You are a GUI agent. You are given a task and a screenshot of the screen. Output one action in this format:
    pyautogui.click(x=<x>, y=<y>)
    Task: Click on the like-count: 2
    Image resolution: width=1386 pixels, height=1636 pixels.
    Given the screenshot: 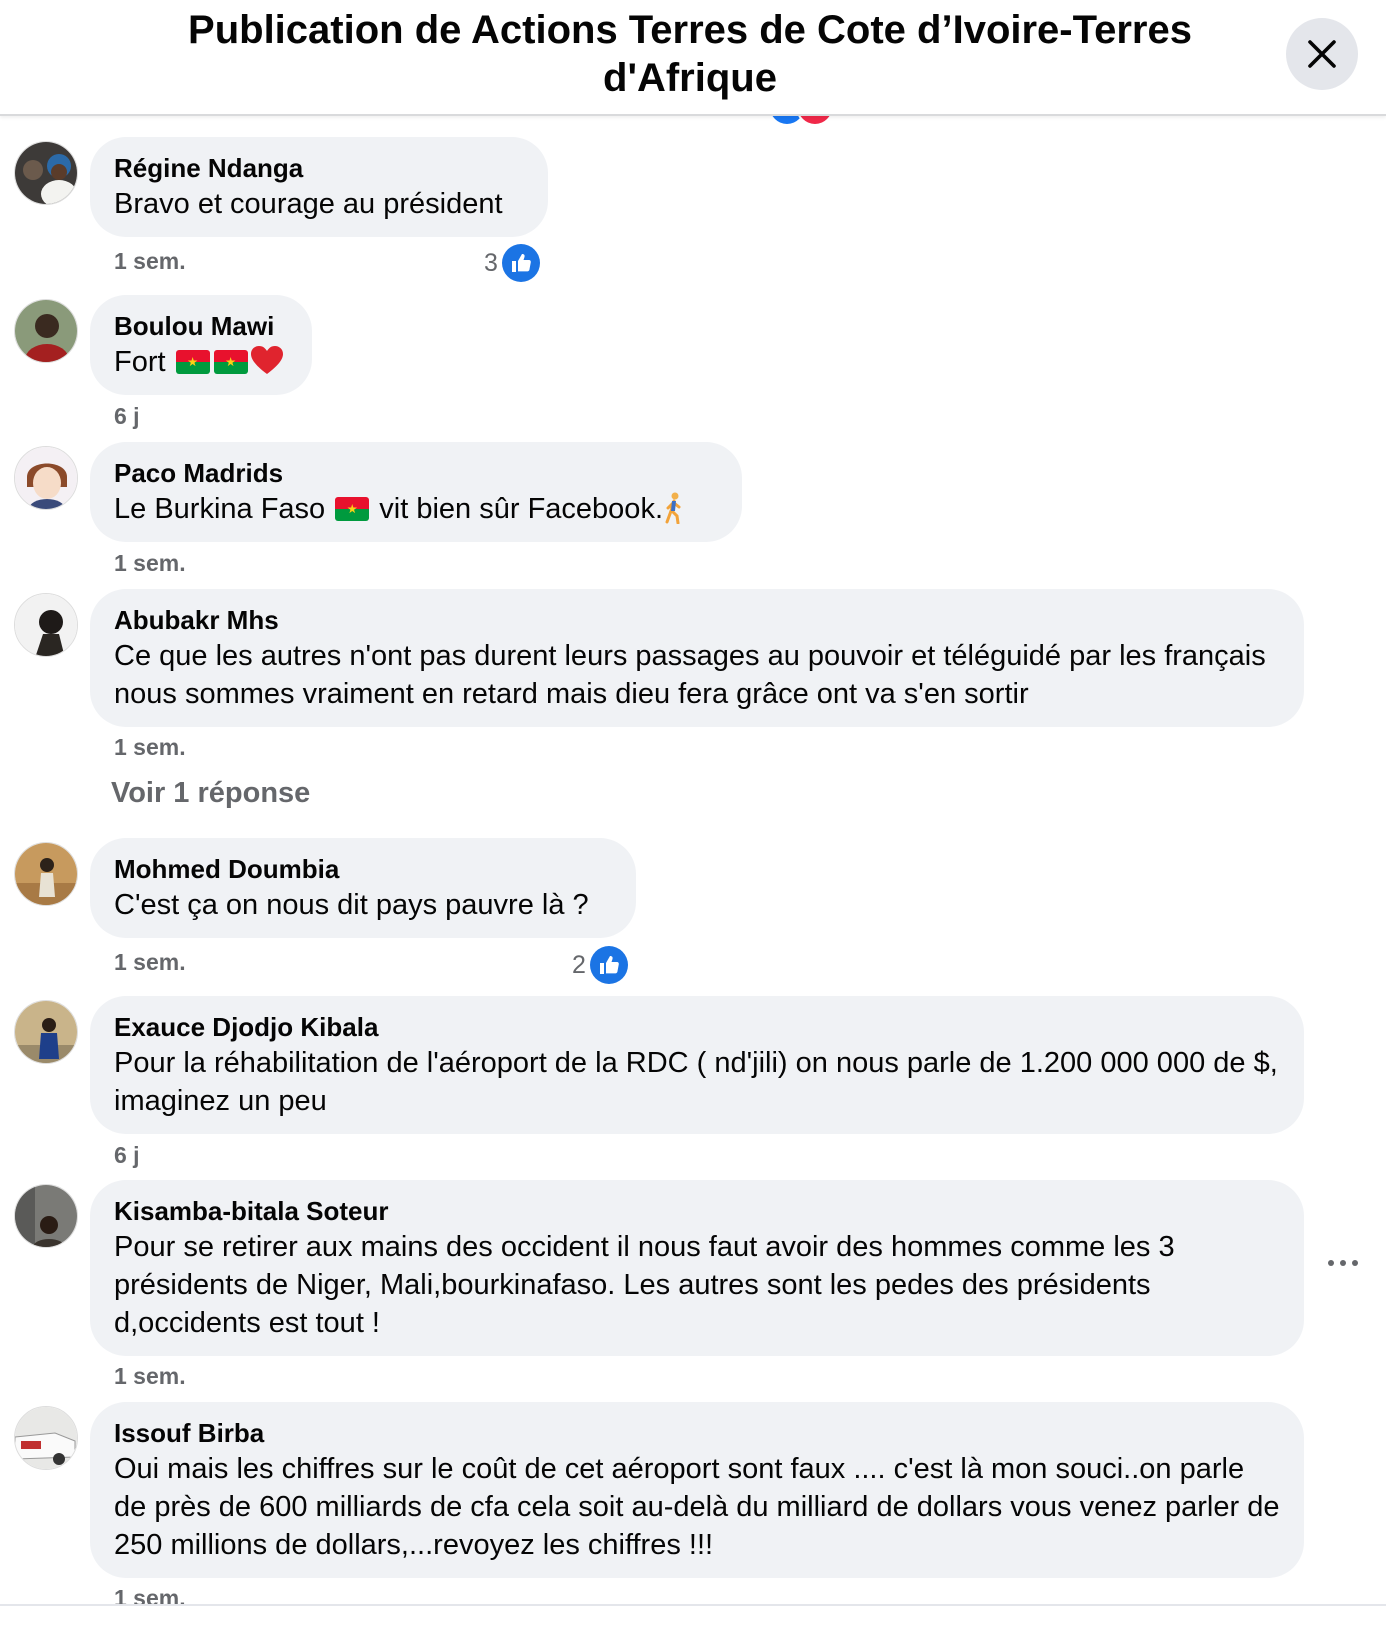 What is the action you would take?
    pyautogui.click(x=600, y=965)
    